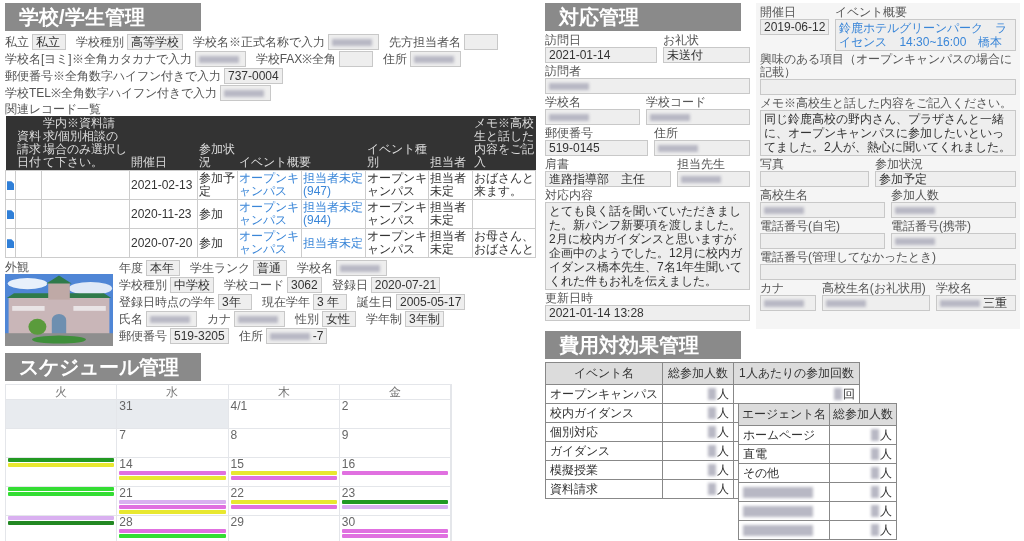  Describe the element at coordinates (284, 414) in the screenshot. I see `day-cell: 4/1` at that location.